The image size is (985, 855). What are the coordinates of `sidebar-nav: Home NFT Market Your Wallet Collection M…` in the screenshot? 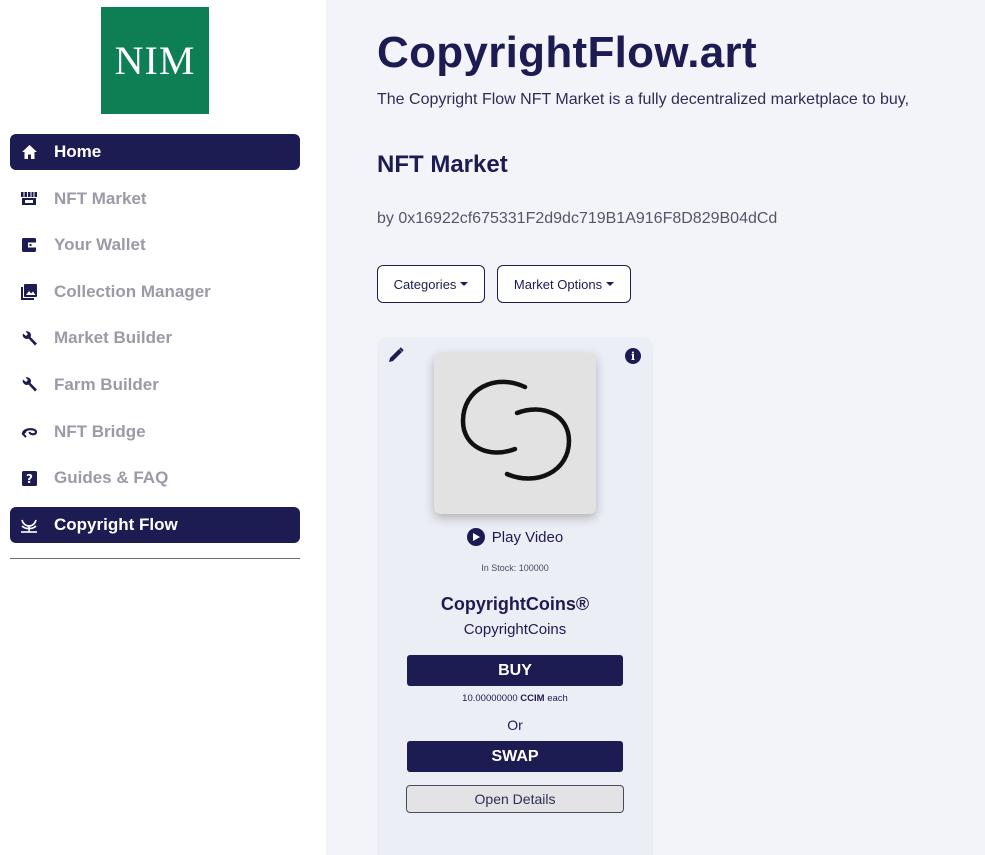 It's located at (155, 343).